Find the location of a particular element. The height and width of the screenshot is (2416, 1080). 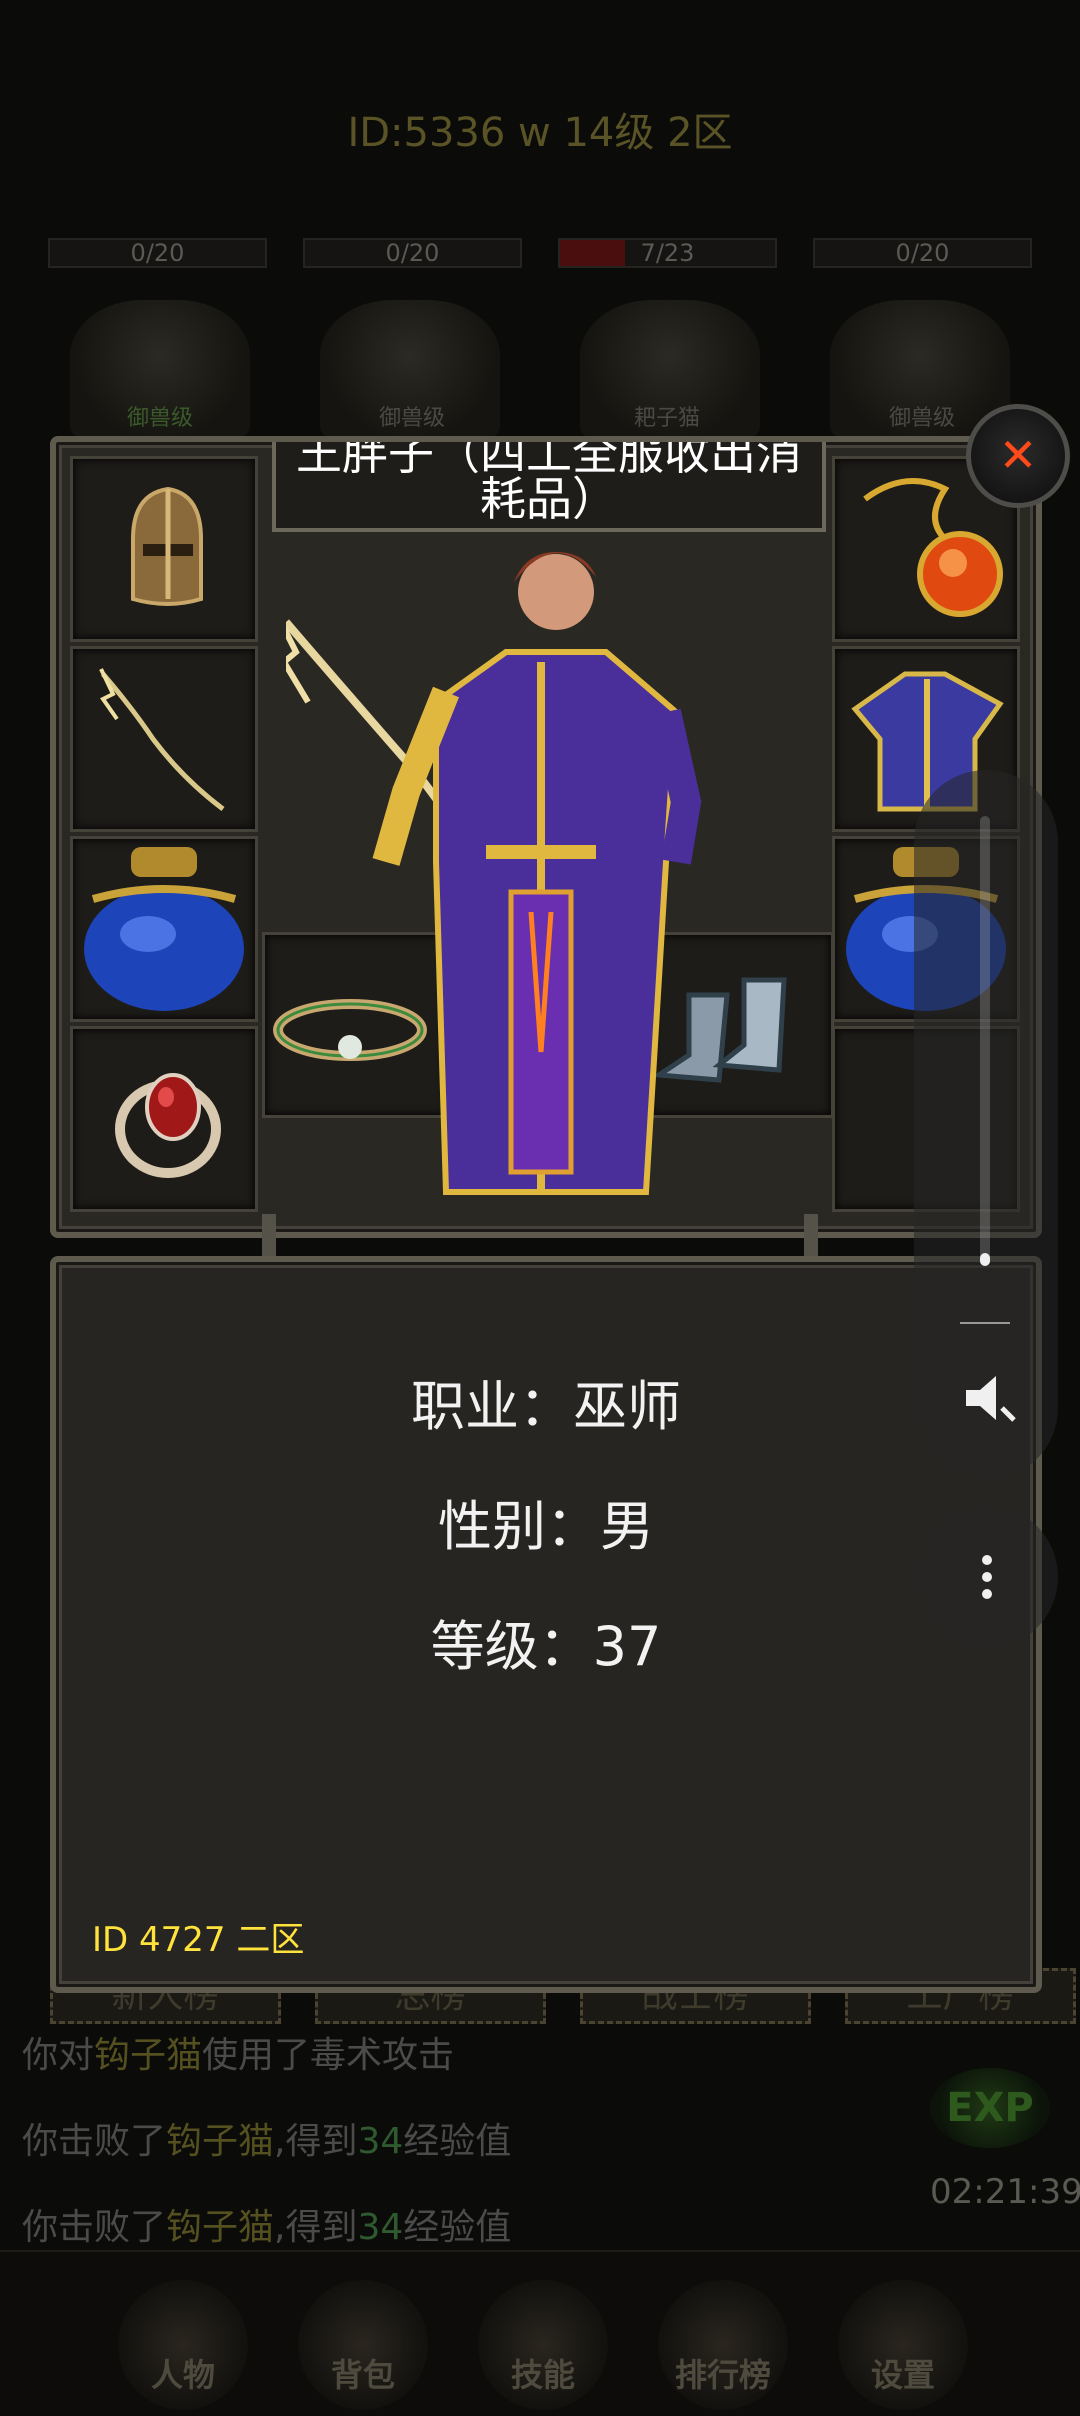

hp-text: 7/23 is located at coordinates (667, 253).